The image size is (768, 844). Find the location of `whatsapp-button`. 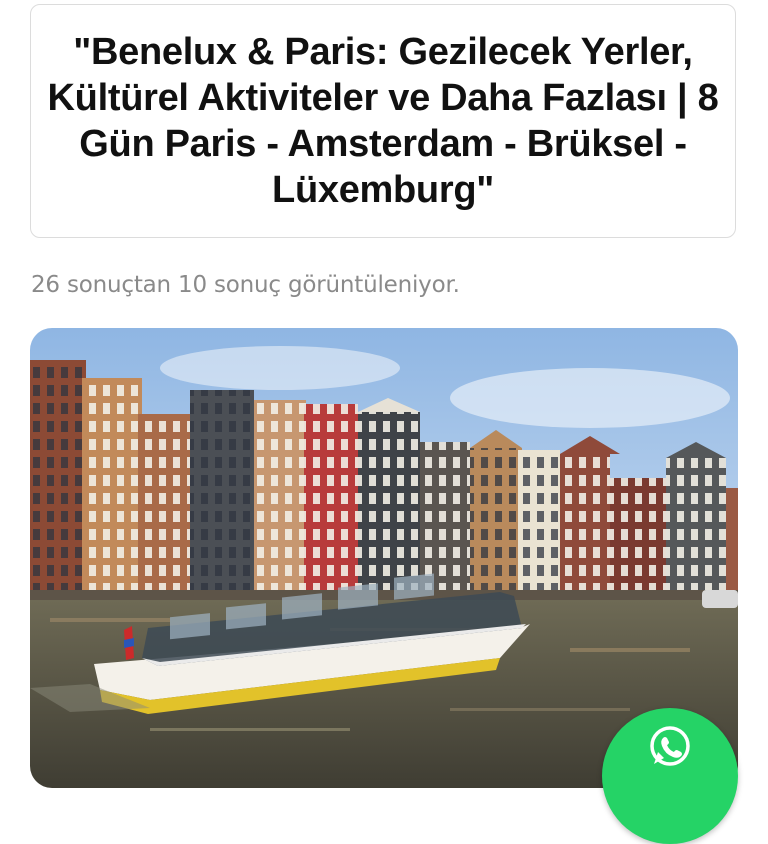

whatsapp-button is located at coordinates (670, 776).